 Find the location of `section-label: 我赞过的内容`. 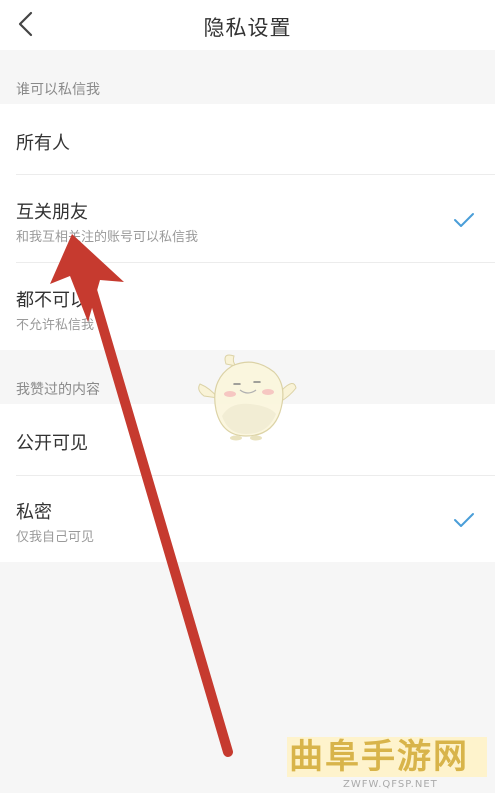

section-label: 我赞过的内容 is located at coordinates (58, 390).